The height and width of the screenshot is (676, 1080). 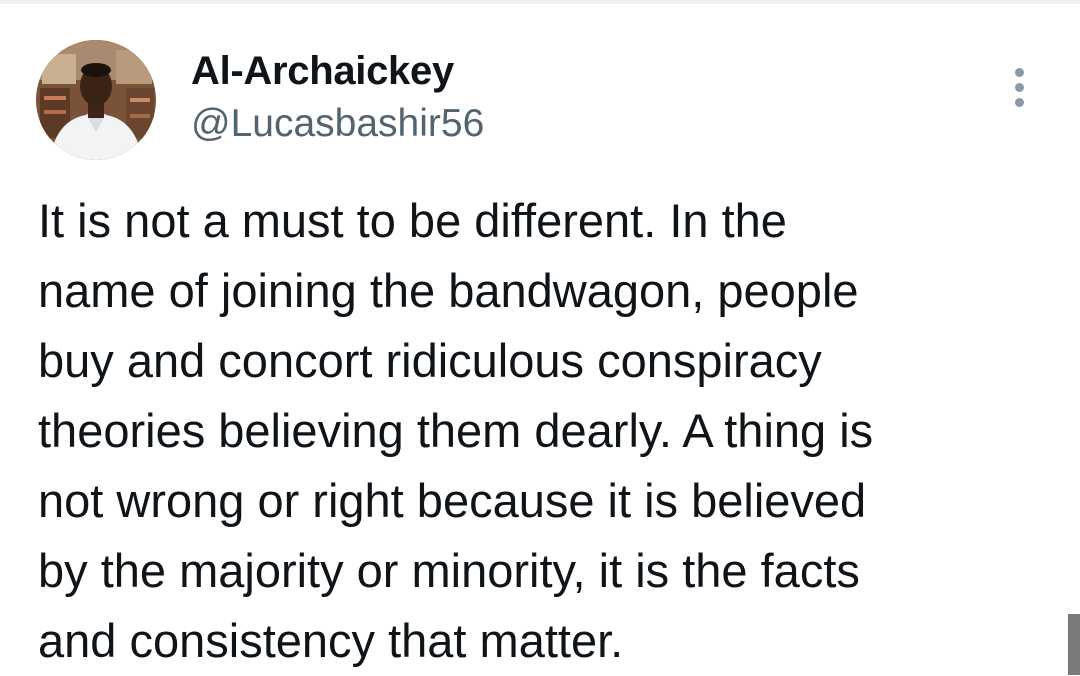 What do you see at coordinates (412, 220) in the screenshot?
I see `tweet-text-line: It is not a must to be different. In the` at bounding box center [412, 220].